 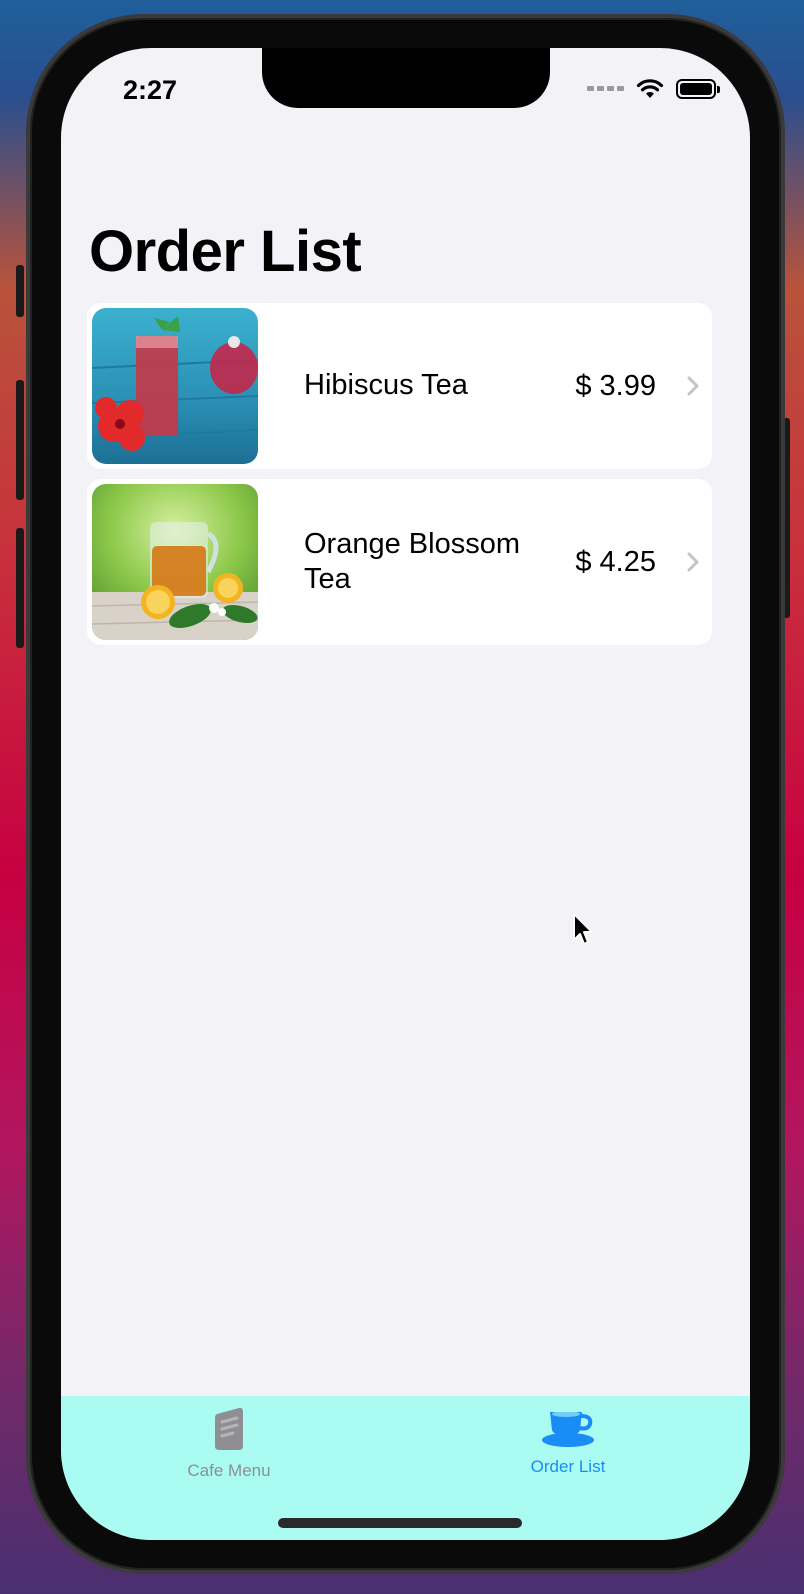 What do you see at coordinates (175, 386) in the screenshot?
I see `hibiscus-tea-photo` at bounding box center [175, 386].